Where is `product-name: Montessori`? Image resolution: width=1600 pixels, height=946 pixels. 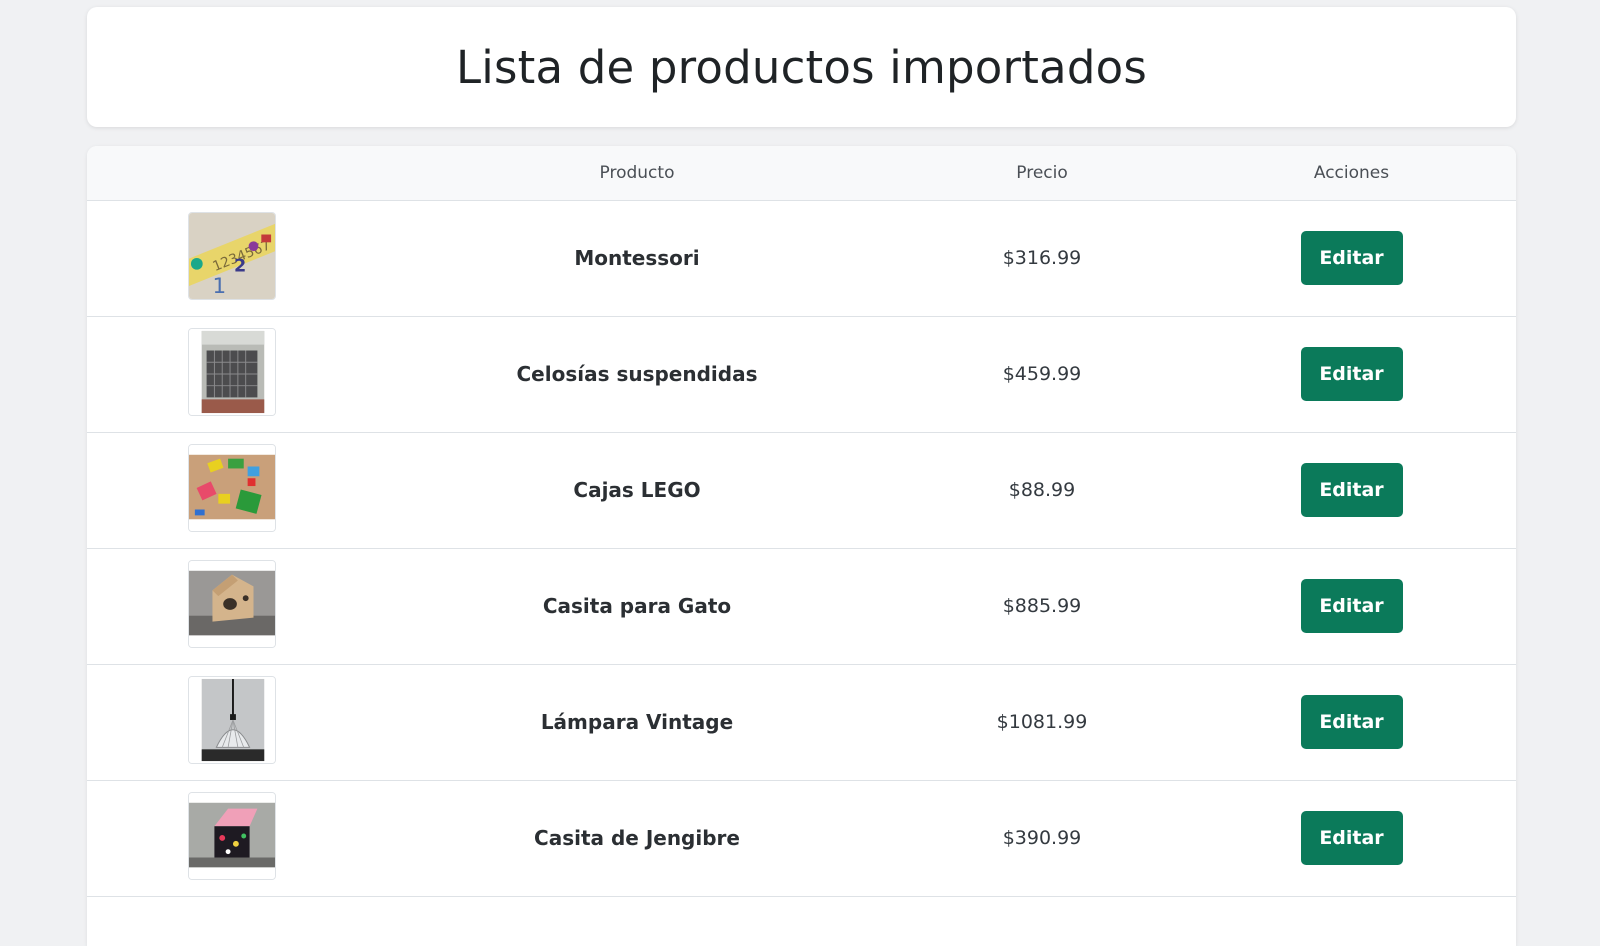
product-name: Montessori is located at coordinates (637, 258).